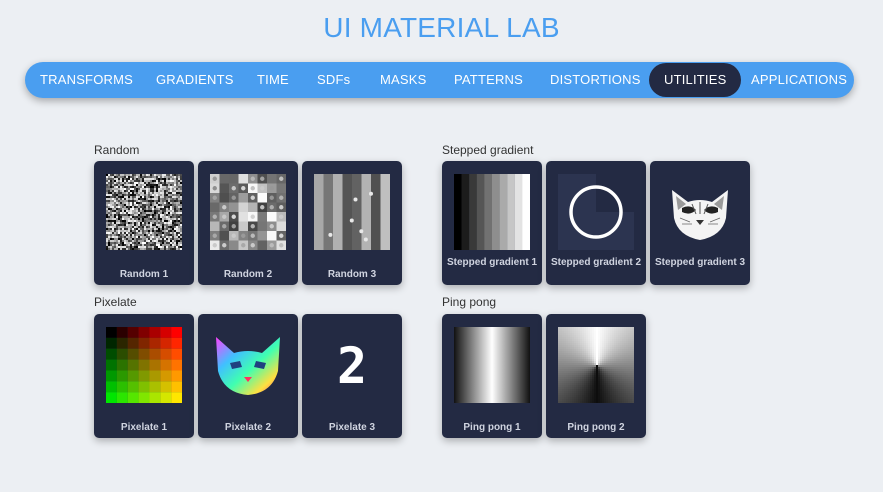 The image size is (883, 492). What do you see at coordinates (492, 427) in the screenshot?
I see `card-label: Ping pong 1` at bounding box center [492, 427].